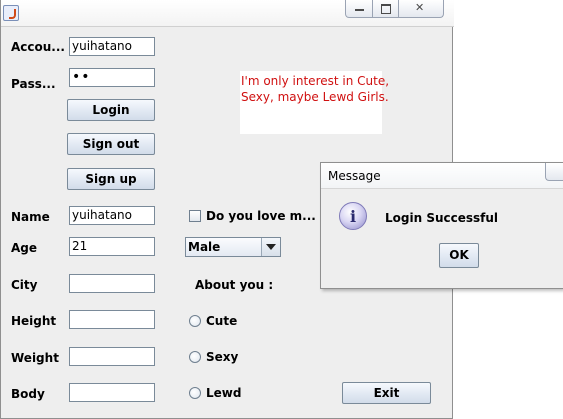 This screenshot has height=419, width=563. Describe the element at coordinates (30, 217) in the screenshot. I see `name-label: Name` at that location.